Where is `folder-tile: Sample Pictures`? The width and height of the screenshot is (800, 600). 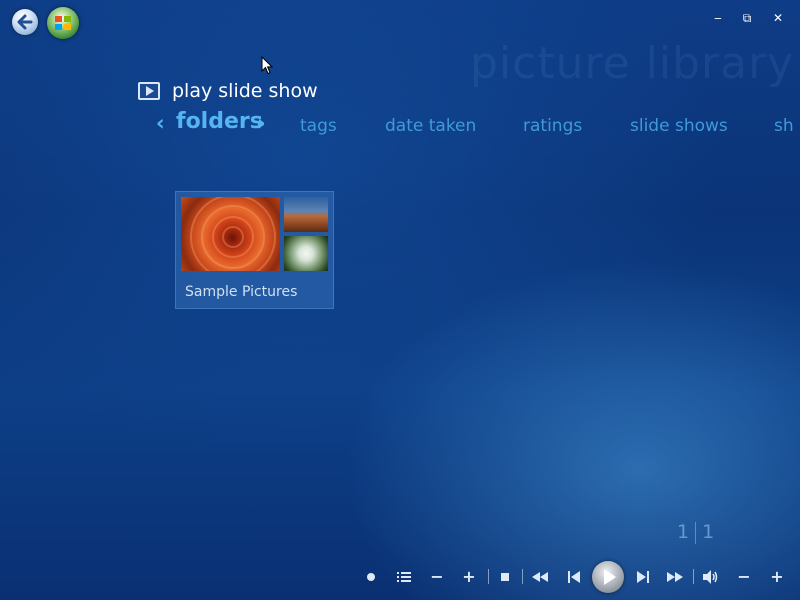
folder-tile: Sample Pictures is located at coordinates (254, 250).